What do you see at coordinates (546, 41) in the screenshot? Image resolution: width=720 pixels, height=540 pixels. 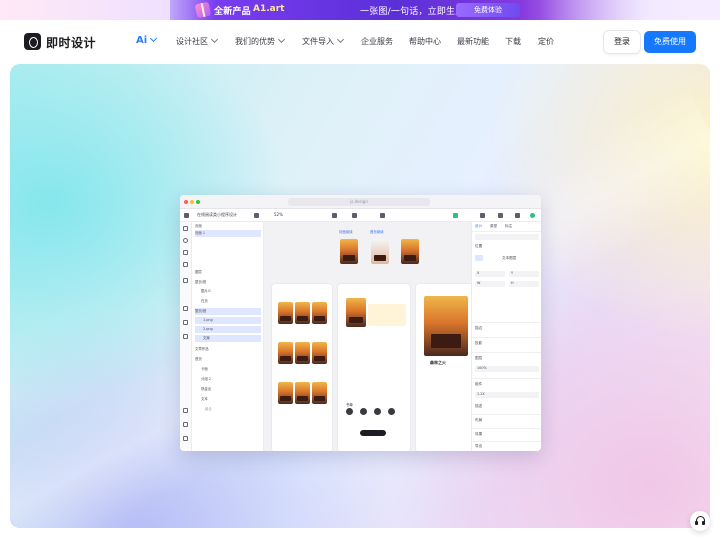 I see `nav-item-pricing: 定价` at bounding box center [546, 41].